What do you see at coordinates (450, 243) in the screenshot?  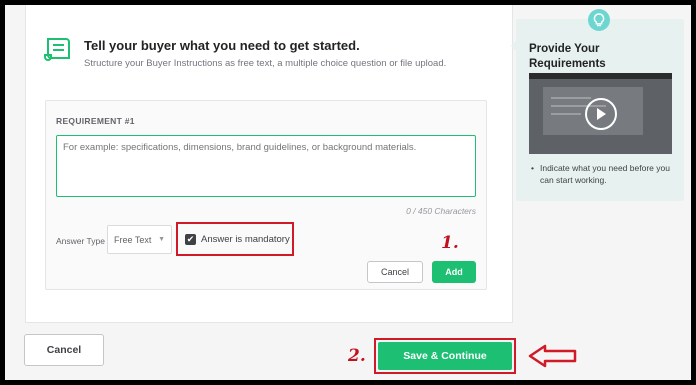 I see `annotation-step-1: 1.` at bounding box center [450, 243].